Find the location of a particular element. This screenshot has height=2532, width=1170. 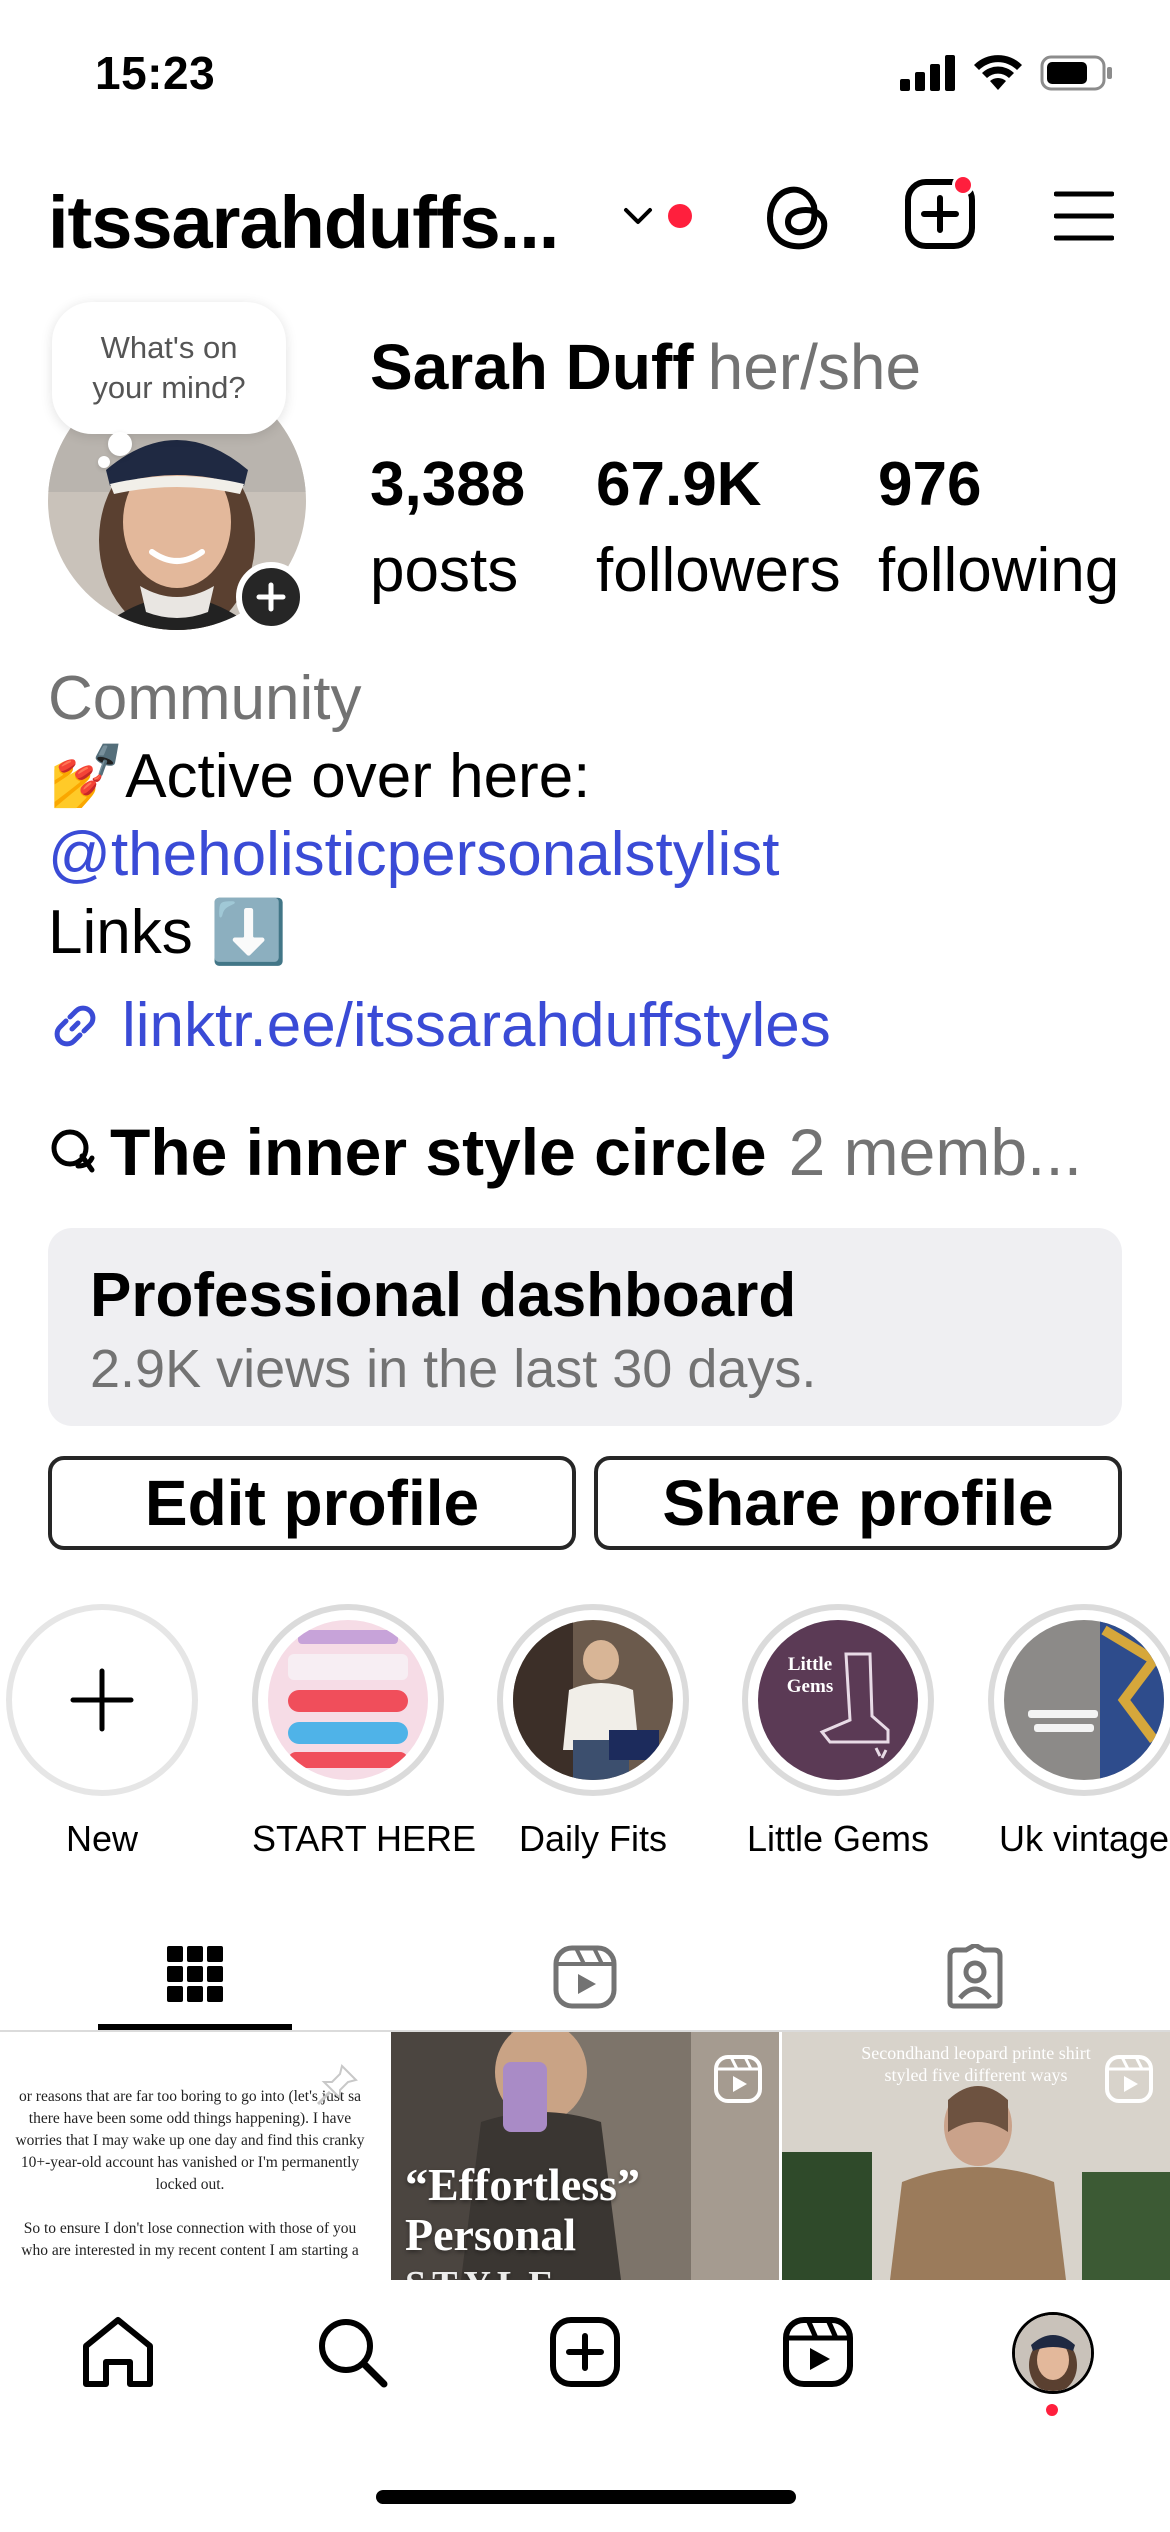

tagged-user-icon is located at coordinates (975, 1976).